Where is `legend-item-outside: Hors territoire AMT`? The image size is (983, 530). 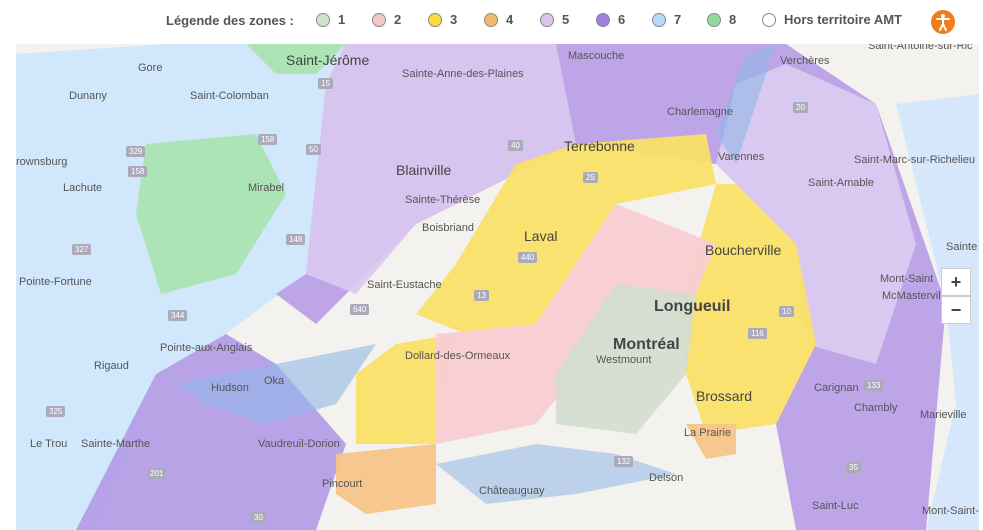
legend-item-outside: Hors territoire AMT is located at coordinates (832, 19).